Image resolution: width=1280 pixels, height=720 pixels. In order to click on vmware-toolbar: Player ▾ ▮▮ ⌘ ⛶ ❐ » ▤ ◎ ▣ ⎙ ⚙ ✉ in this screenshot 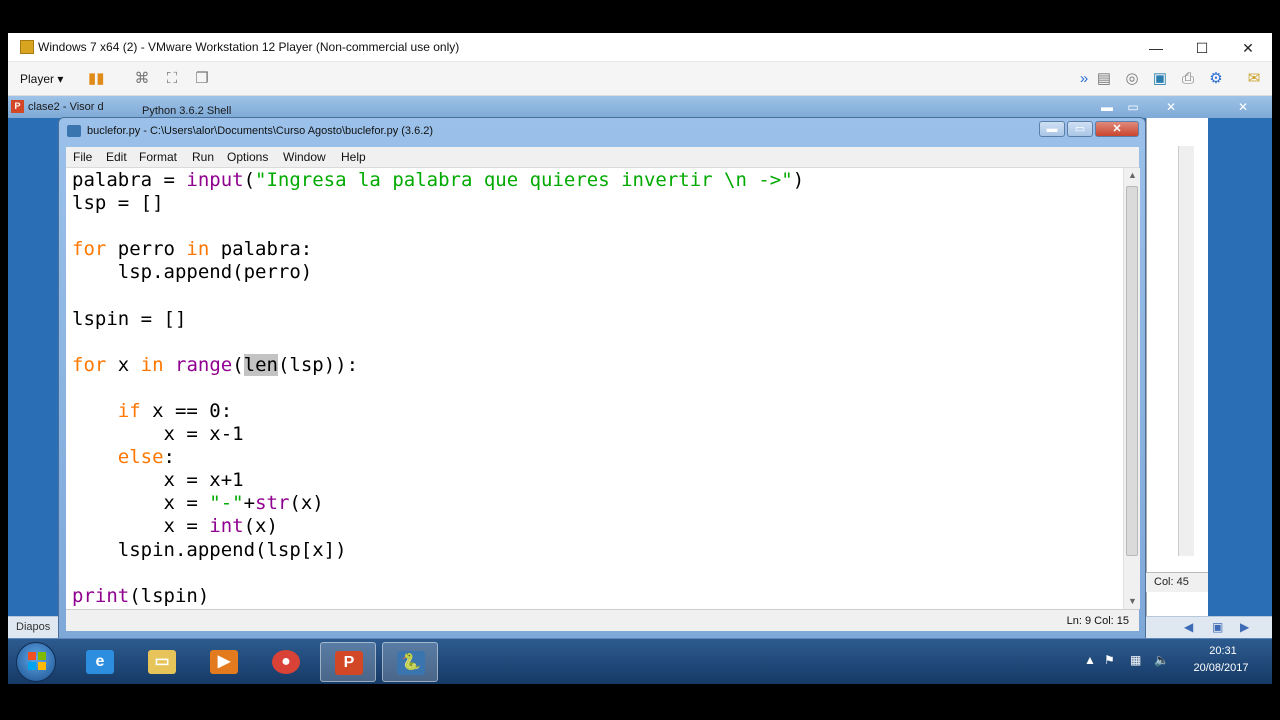, I will do `click(640, 79)`.